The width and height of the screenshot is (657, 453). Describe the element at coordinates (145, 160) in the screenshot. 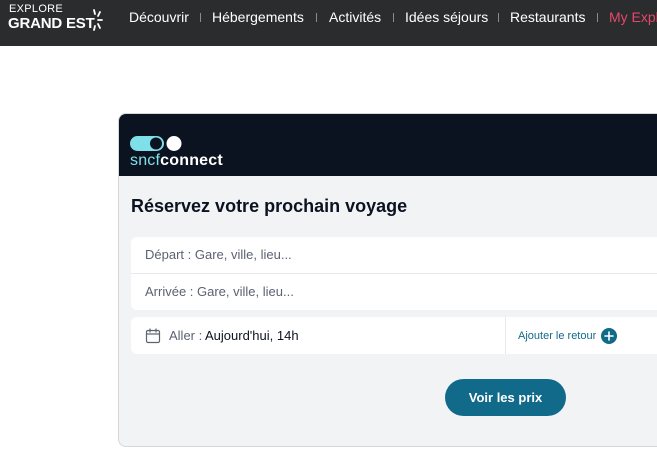

I see `brand-part-sncf: sncf` at that location.